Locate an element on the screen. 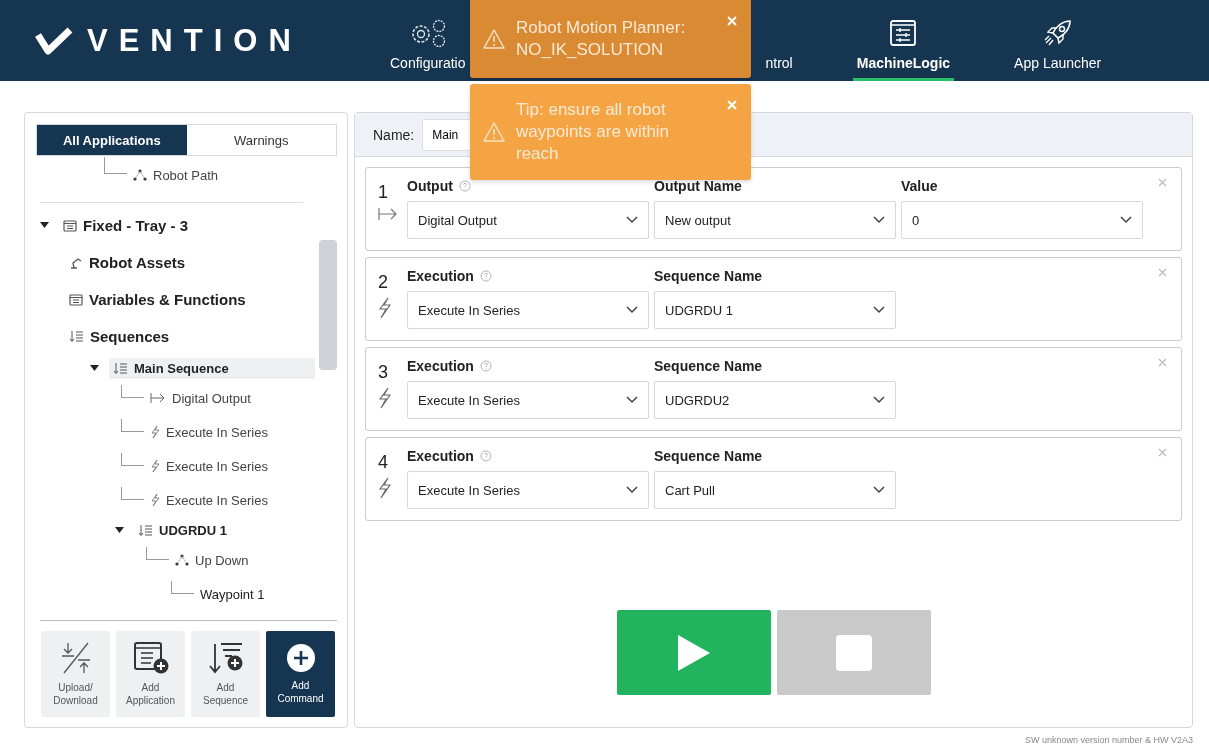 The width and height of the screenshot is (1209, 754). output-arrow-icon is located at coordinates (158, 398).